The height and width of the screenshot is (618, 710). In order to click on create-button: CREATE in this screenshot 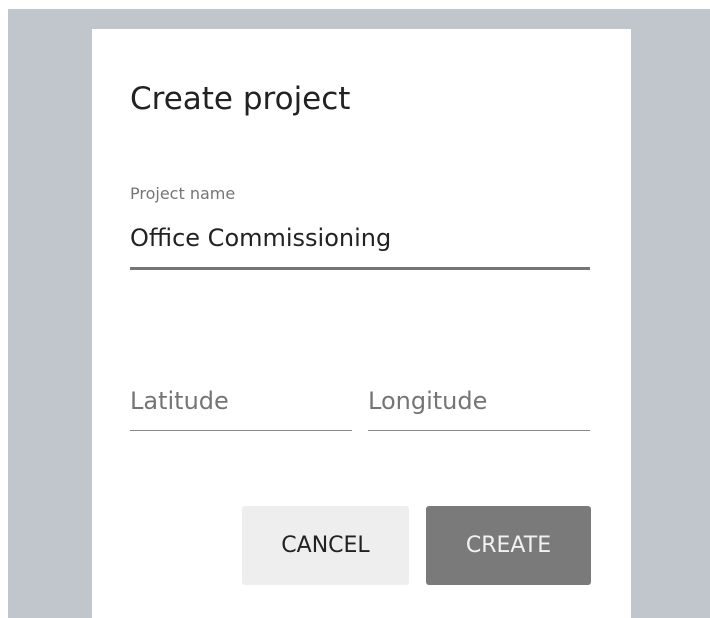, I will do `click(508, 545)`.